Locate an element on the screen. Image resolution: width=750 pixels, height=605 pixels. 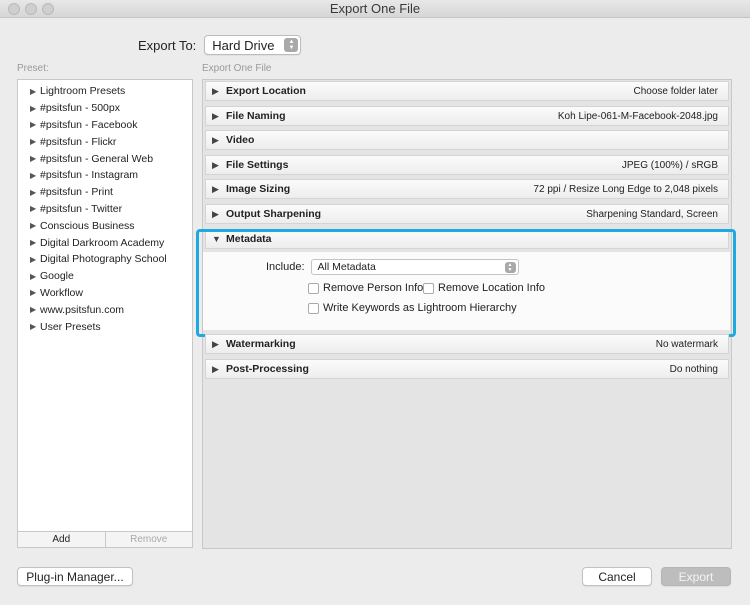
preset-item: ▶ #psitsfun - 500px is located at coordinates (105, 108).